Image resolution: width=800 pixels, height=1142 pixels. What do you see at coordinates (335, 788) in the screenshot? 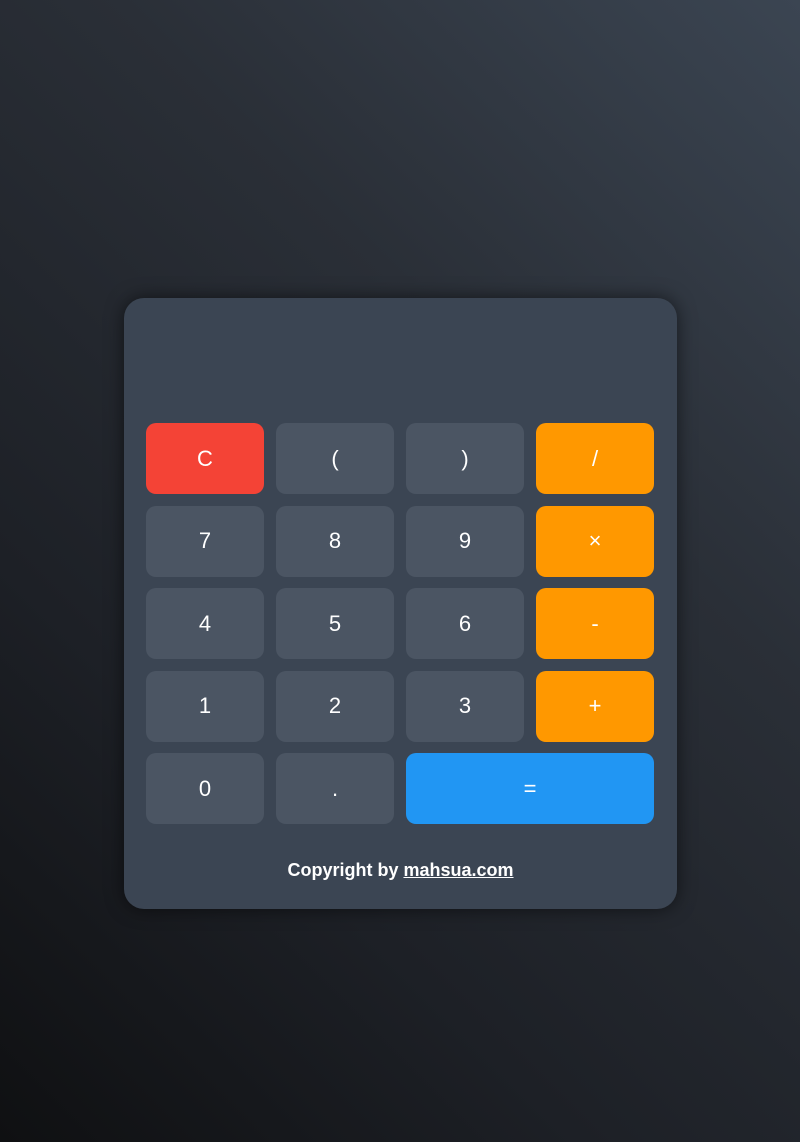
I see `decimal-button: .` at bounding box center [335, 788].